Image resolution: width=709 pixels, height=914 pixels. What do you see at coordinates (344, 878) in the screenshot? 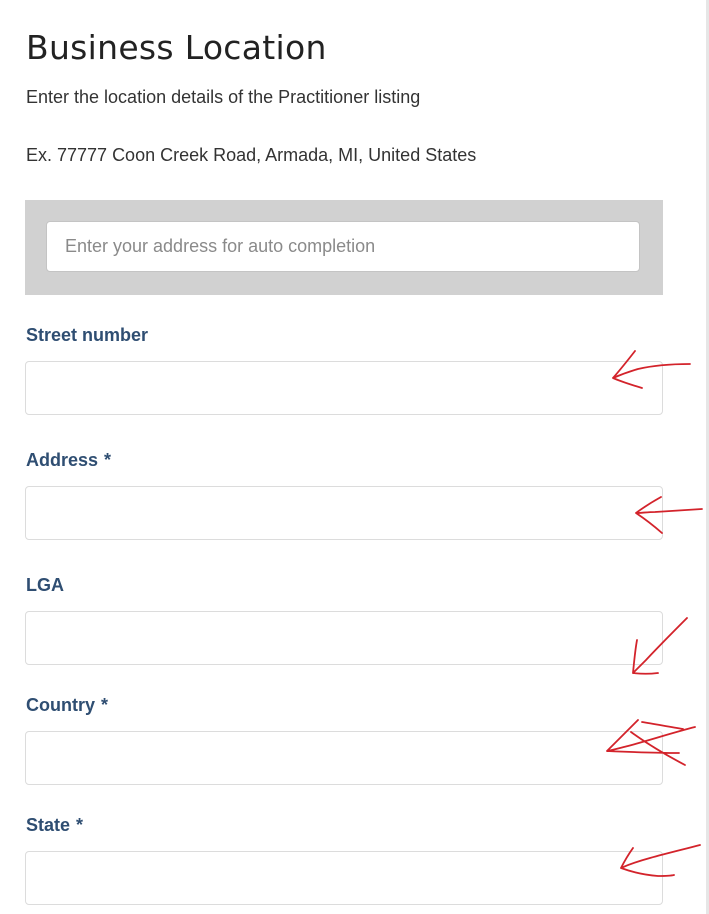
I see `state-input` at bounding box center [344, 878].